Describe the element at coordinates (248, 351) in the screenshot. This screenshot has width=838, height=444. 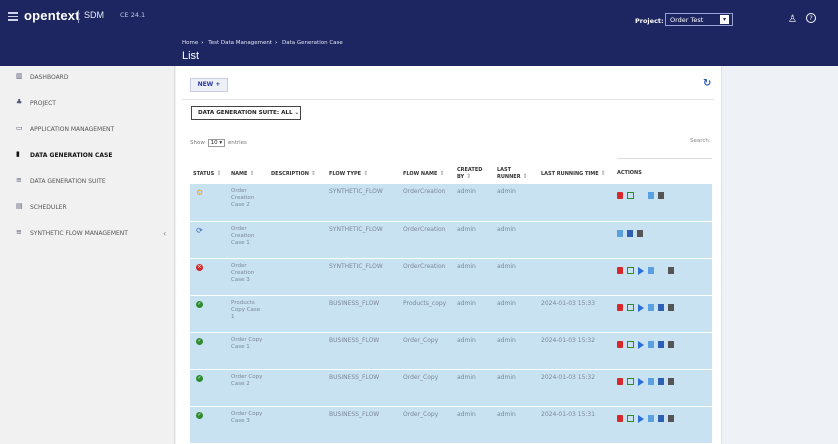
I see `name-cell: Order Copy Case 1` at that location.